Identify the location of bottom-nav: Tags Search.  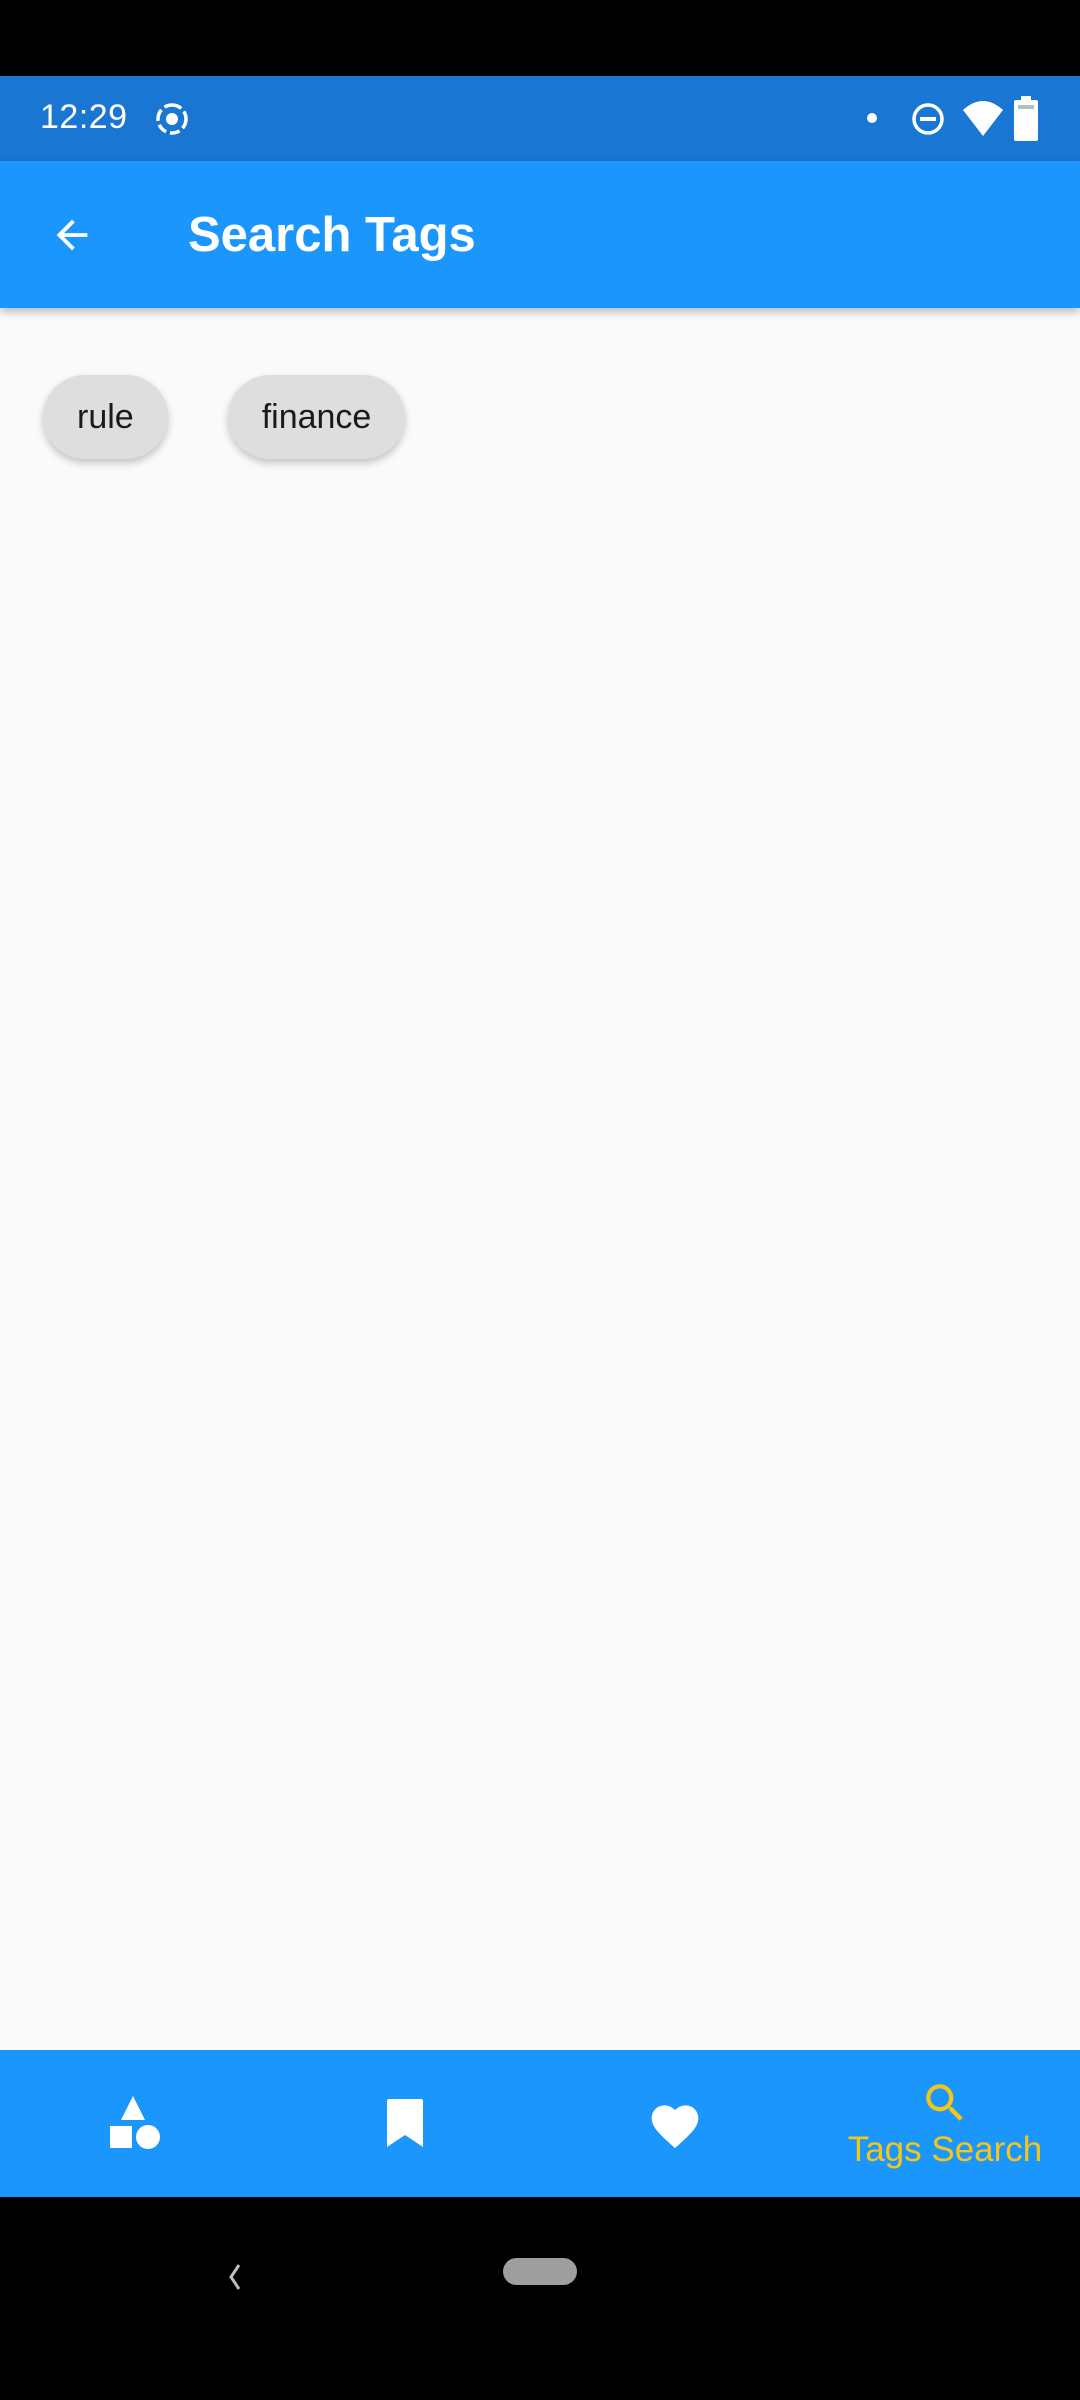
(540, 2123).